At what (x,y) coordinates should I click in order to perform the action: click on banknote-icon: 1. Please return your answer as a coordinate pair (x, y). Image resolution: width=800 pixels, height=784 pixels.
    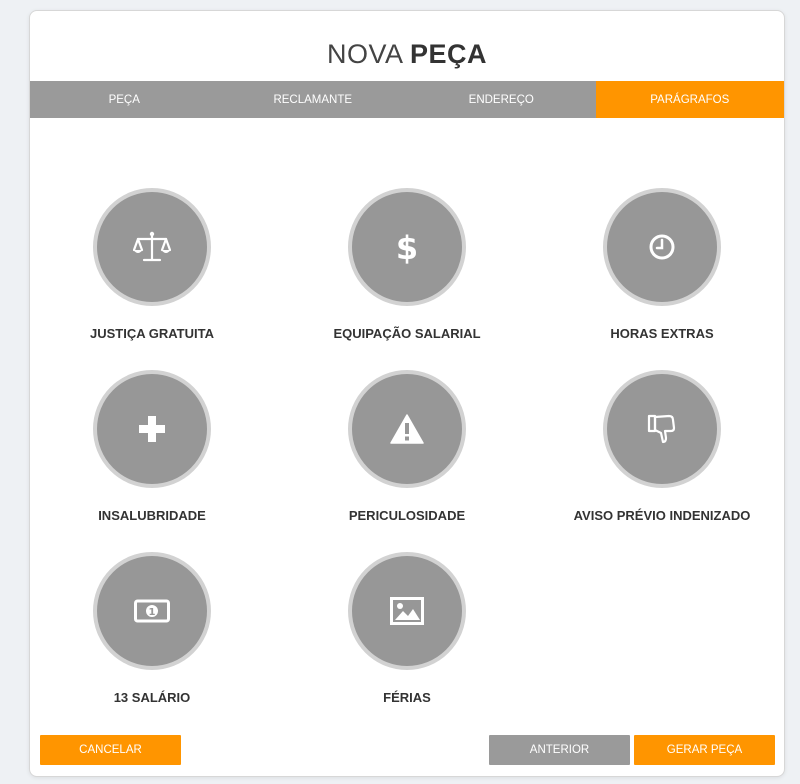
    Looking at the image, I should click on (152, 611).